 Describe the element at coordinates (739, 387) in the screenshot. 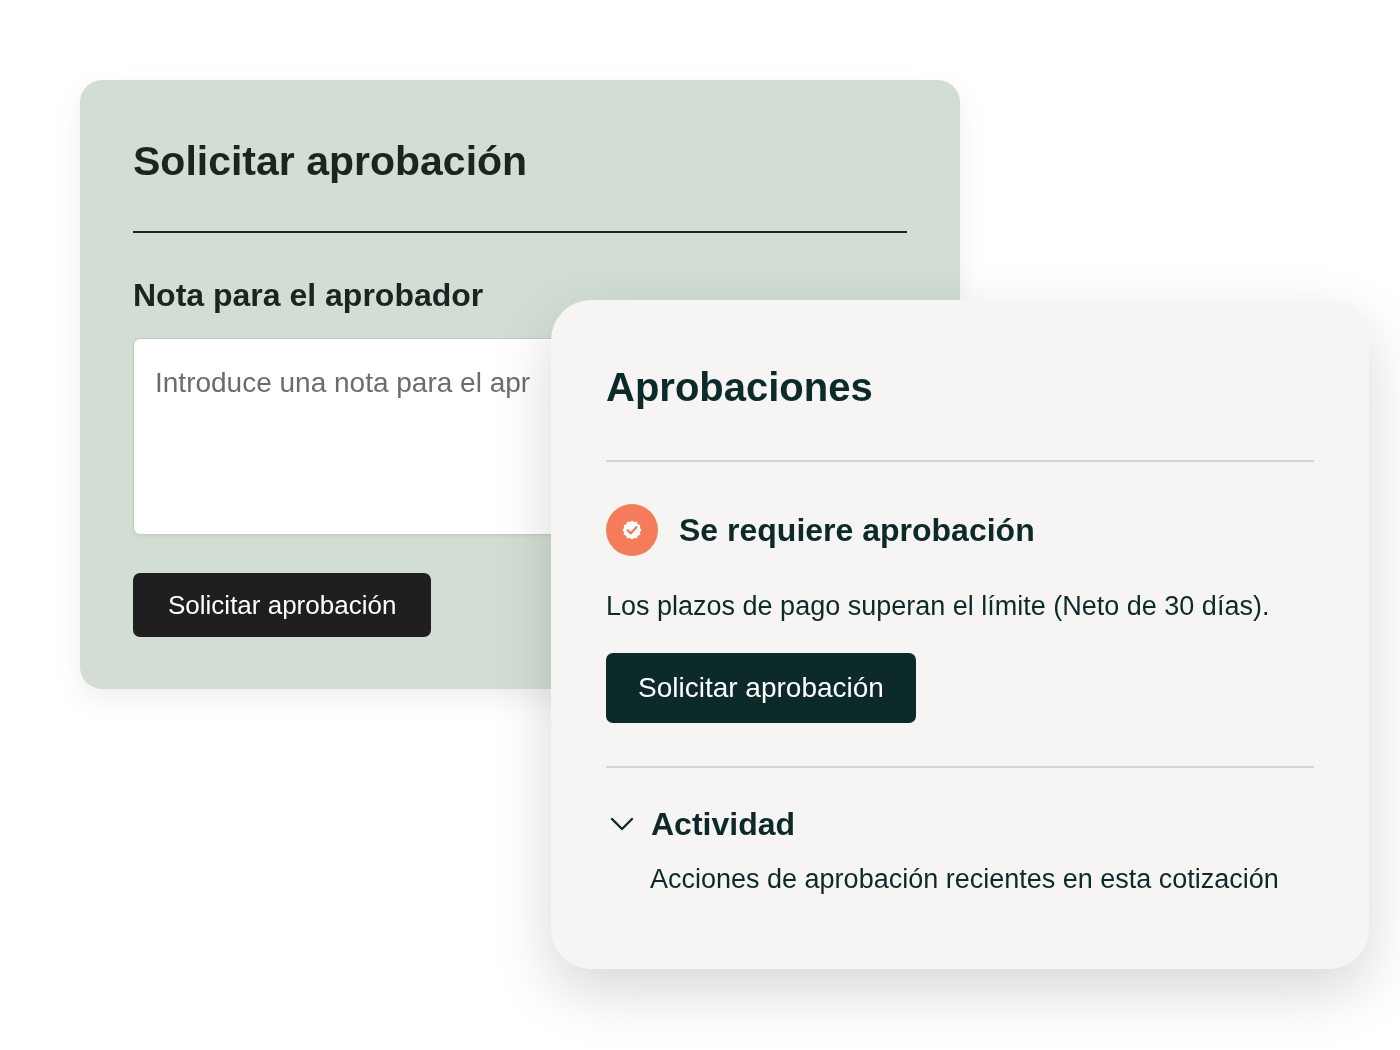

I see `panel-title: Aprobaciones` at that location.